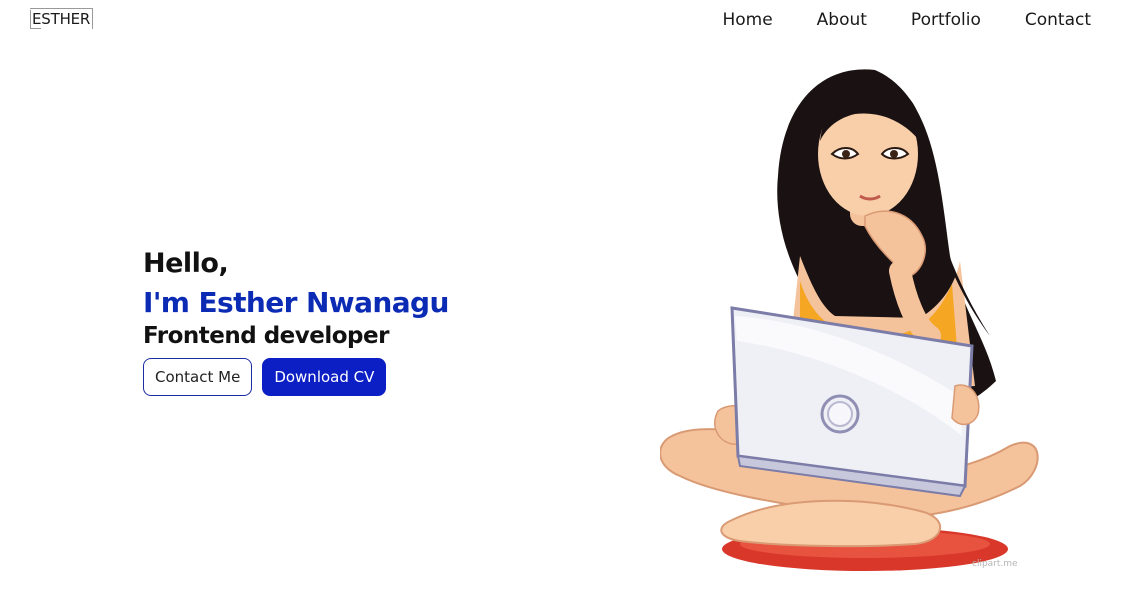 This screenshot has height=602, width=1146. Describe the element at coordinates (1058, 20) in the screenshot. I see `nav-contact: Contact` at that location.